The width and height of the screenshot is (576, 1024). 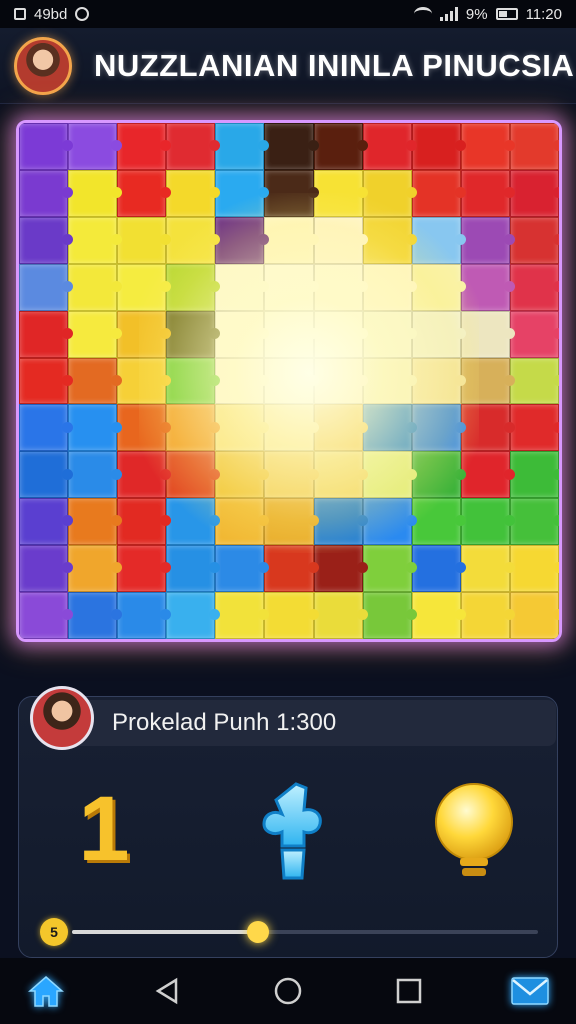 I want to click on slider-badge: 5, so click(x=54, y=932).